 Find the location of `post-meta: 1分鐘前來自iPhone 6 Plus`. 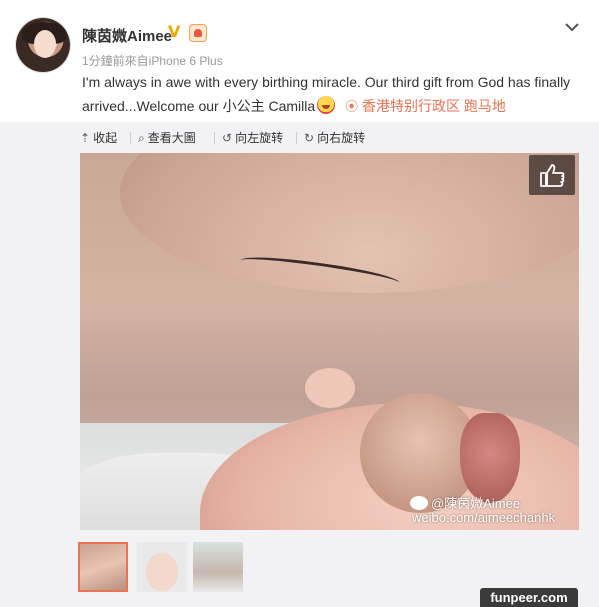

post-meta: 1分鐘前來自iPhone 6 Plus is located at coordinates (152, 61).